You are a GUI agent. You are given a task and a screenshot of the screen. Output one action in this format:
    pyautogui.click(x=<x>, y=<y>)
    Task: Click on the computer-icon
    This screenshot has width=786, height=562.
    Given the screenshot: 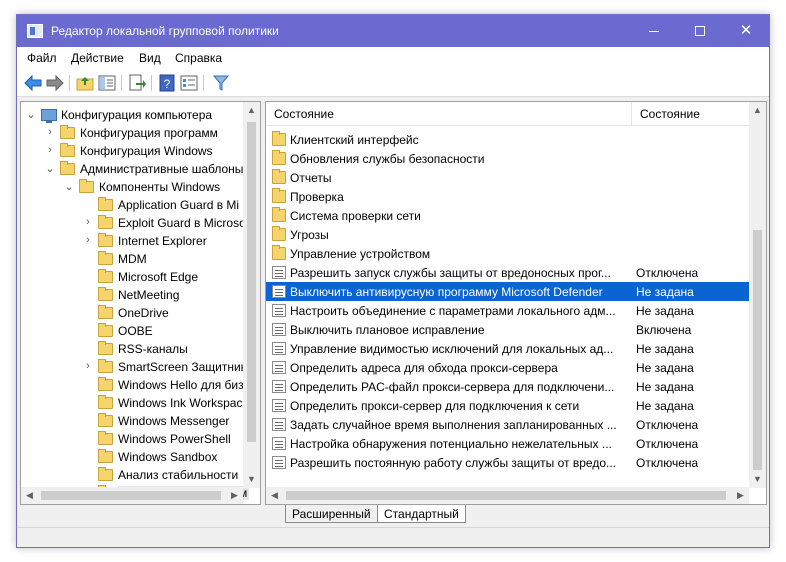 What is the action you would take?
    pyautogui.click(x=49, y=116)
    